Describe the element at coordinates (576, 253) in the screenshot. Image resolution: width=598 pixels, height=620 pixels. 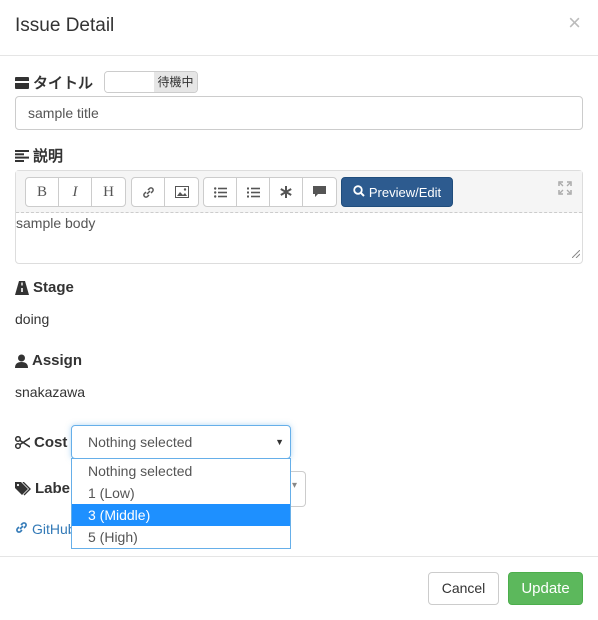
I see `resize-handle-icon` at that location.